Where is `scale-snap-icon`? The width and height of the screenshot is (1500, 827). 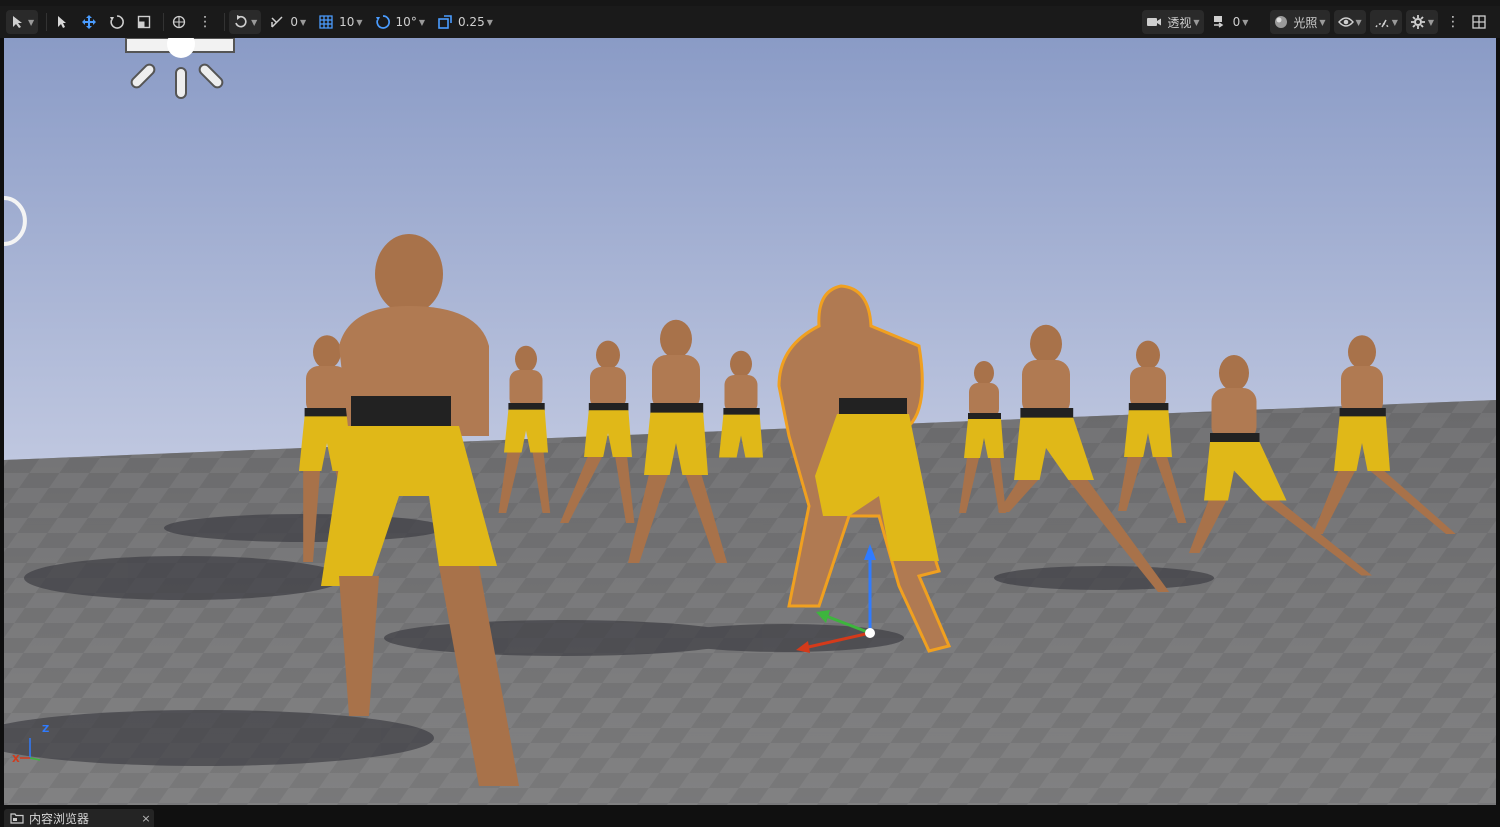 scale-snap-icon is located at coordinates (445, 22).